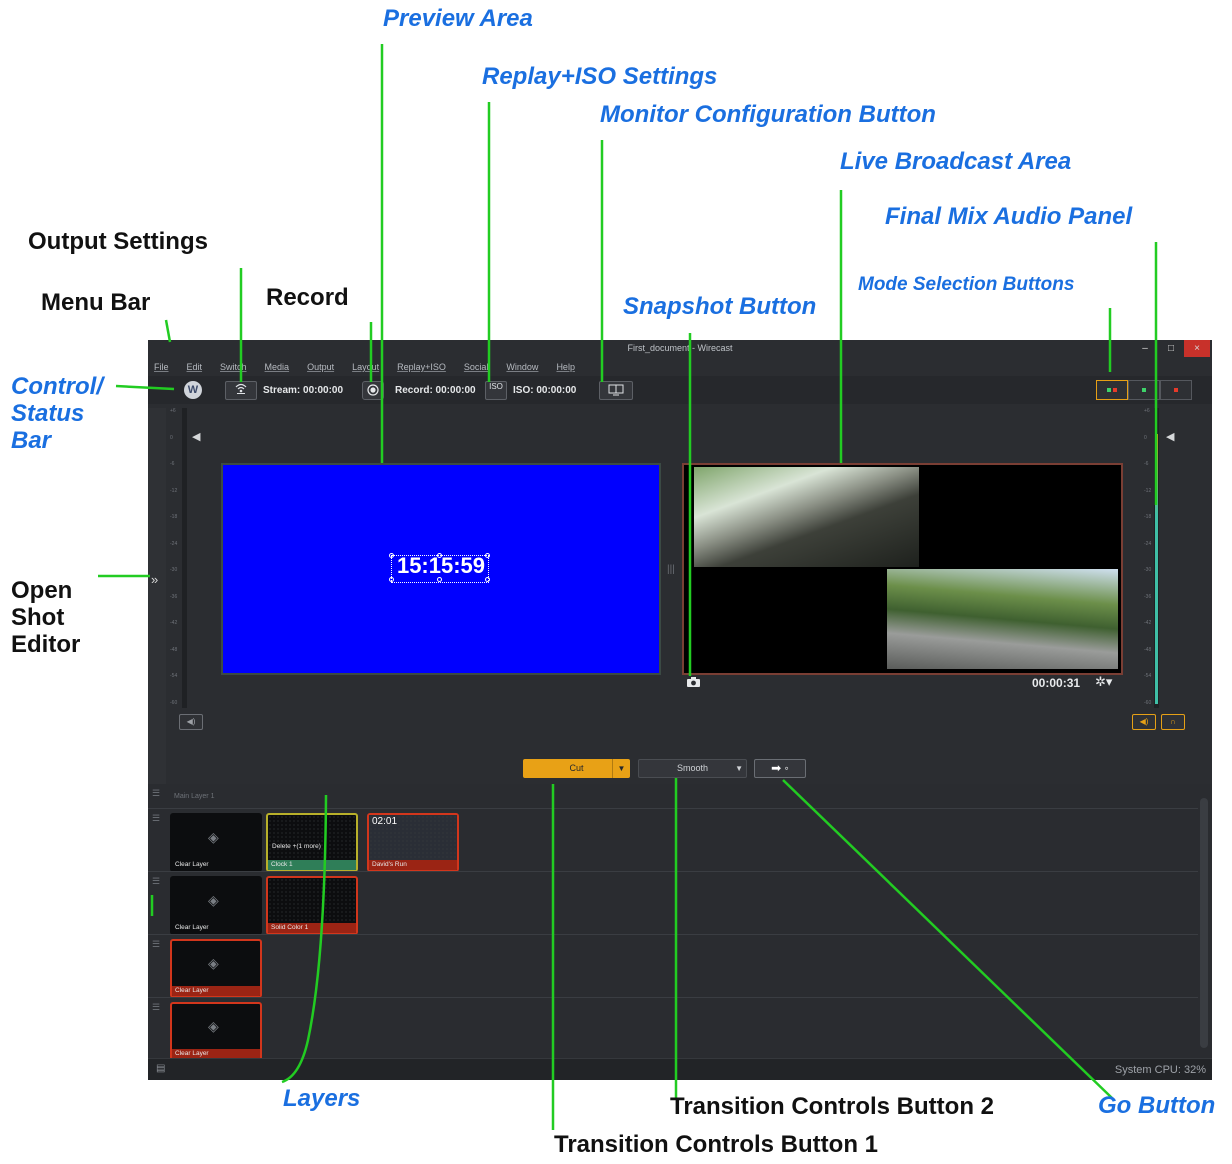 This screenshot has width=1232, height=1164. Describe the element at coordinates (1148, 676) in the screenshot. I see `meter-scale-label: -54` at that location.